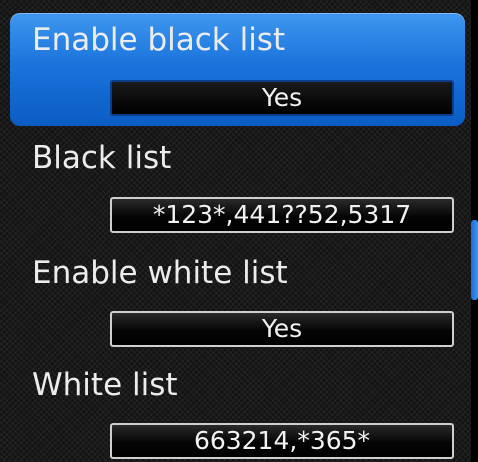  Describe the element at coordinates (160, 273) in the screenshot. I see `enable-white-list-label: Enable white list` at that location.